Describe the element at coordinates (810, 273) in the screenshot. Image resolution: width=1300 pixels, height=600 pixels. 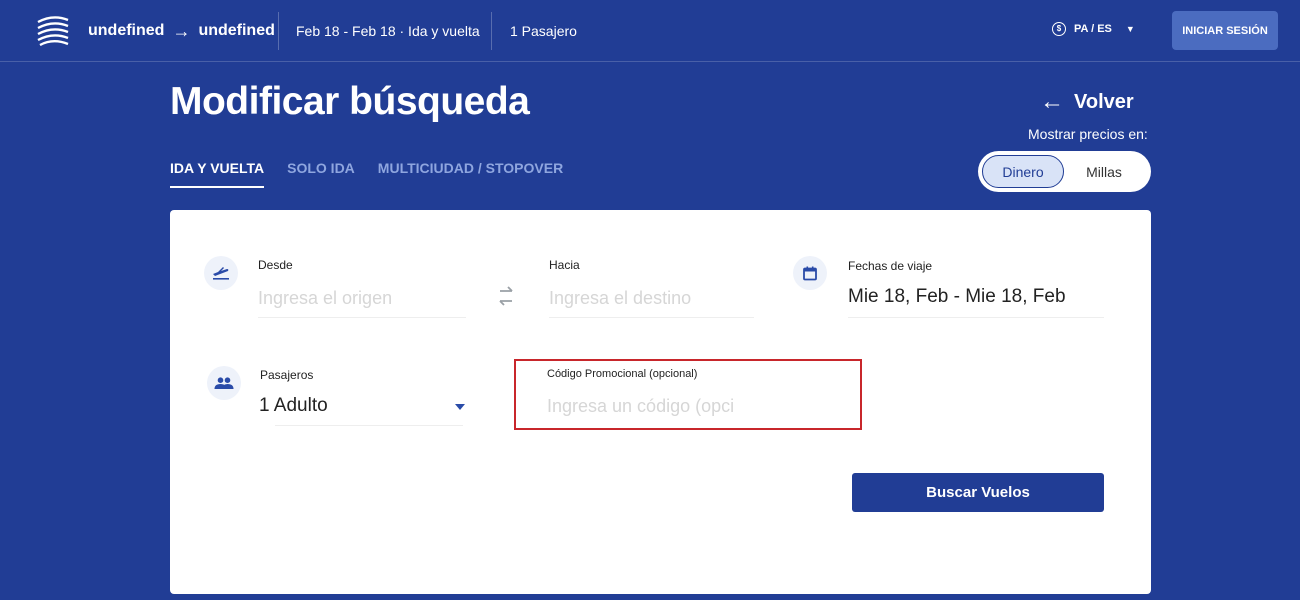
I see `calendar-icon` at that location.